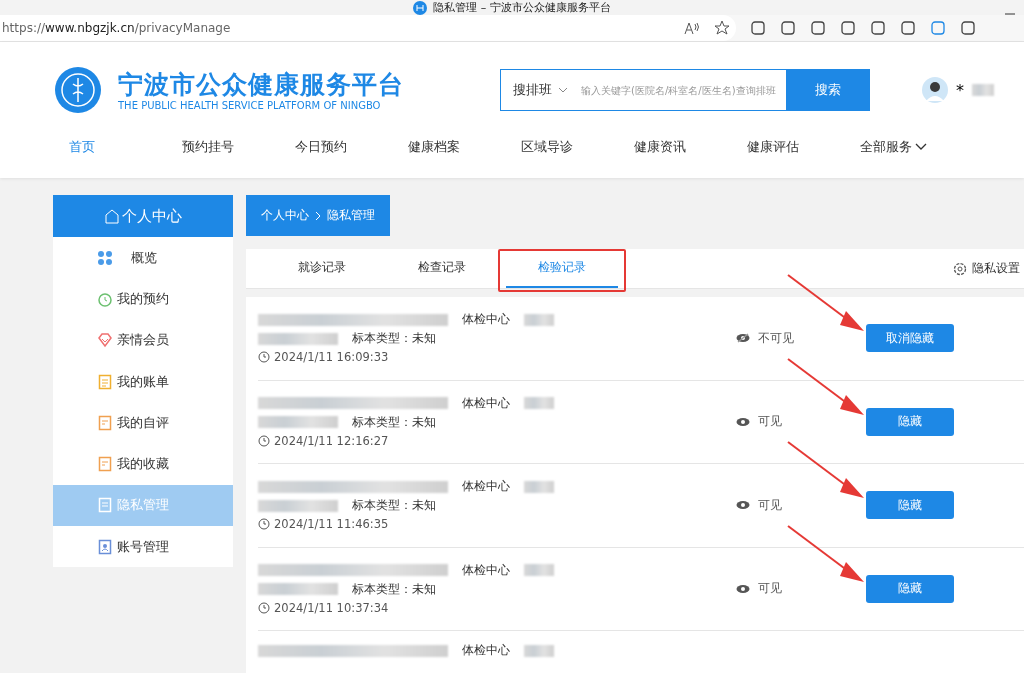 The height and width of the screenshot is (673, 1024). What do you see at coordinates (988, 268) in the screenshot?
I see `privacy-settings-link: 隐私设置` at bounding box center [988, 268].